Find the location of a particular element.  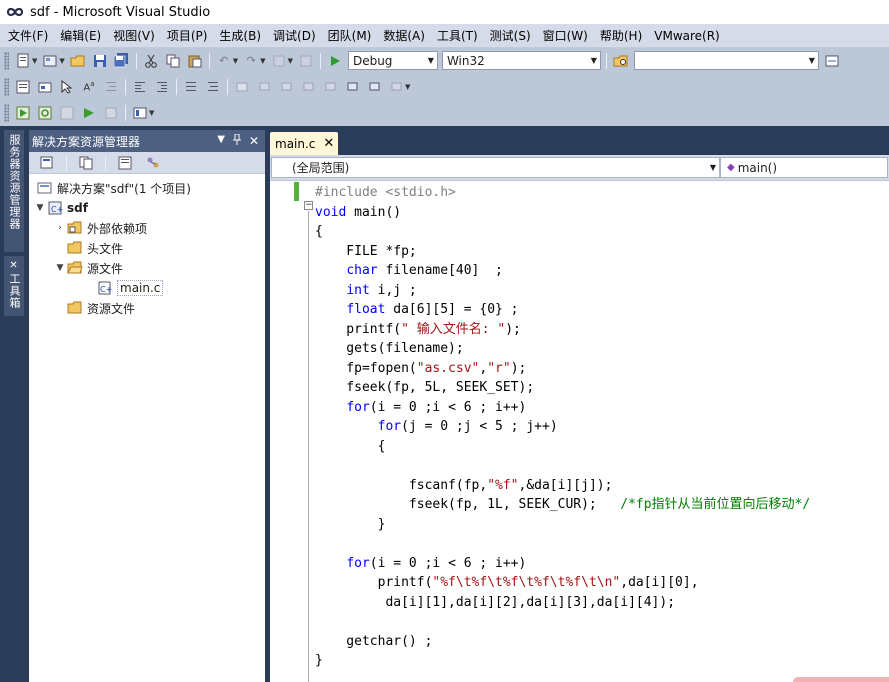

open-file-icon is located at coordinates (78, 61).